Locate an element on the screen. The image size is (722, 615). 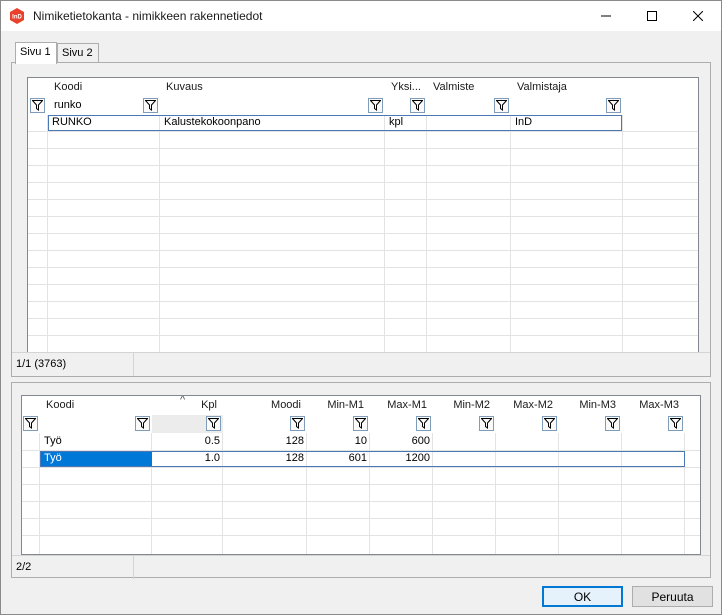
cell-kuvaus: Kalustekokoonpano is located at coordinates (212, 122).